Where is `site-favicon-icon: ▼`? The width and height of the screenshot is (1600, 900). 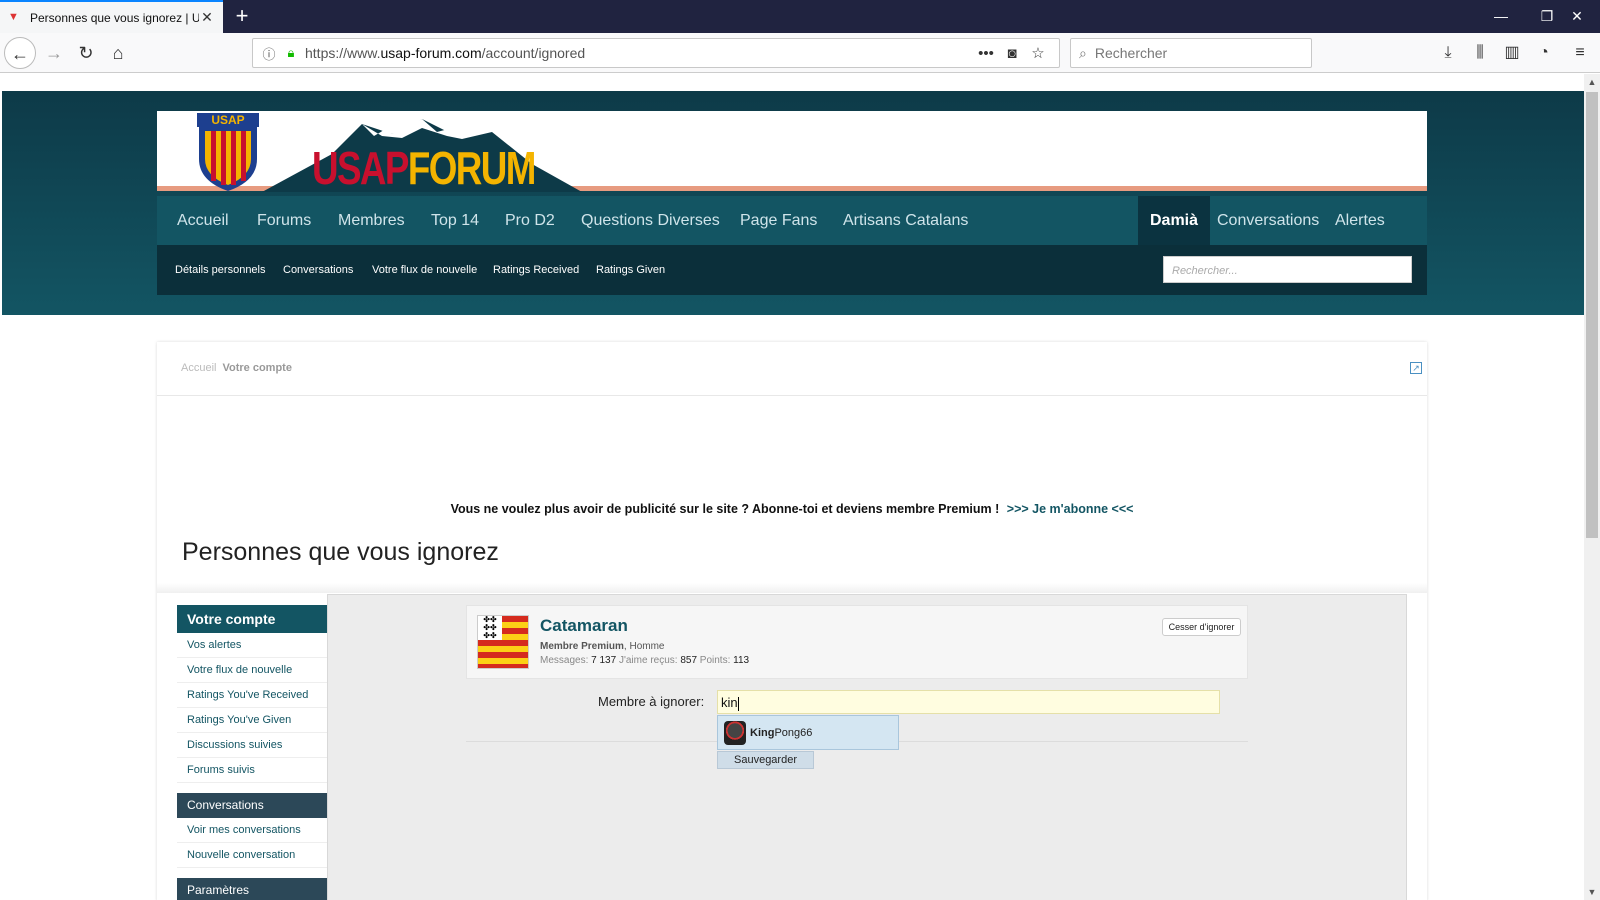 site-favicon-icon: ▼ is located at coordinates (13, 16).